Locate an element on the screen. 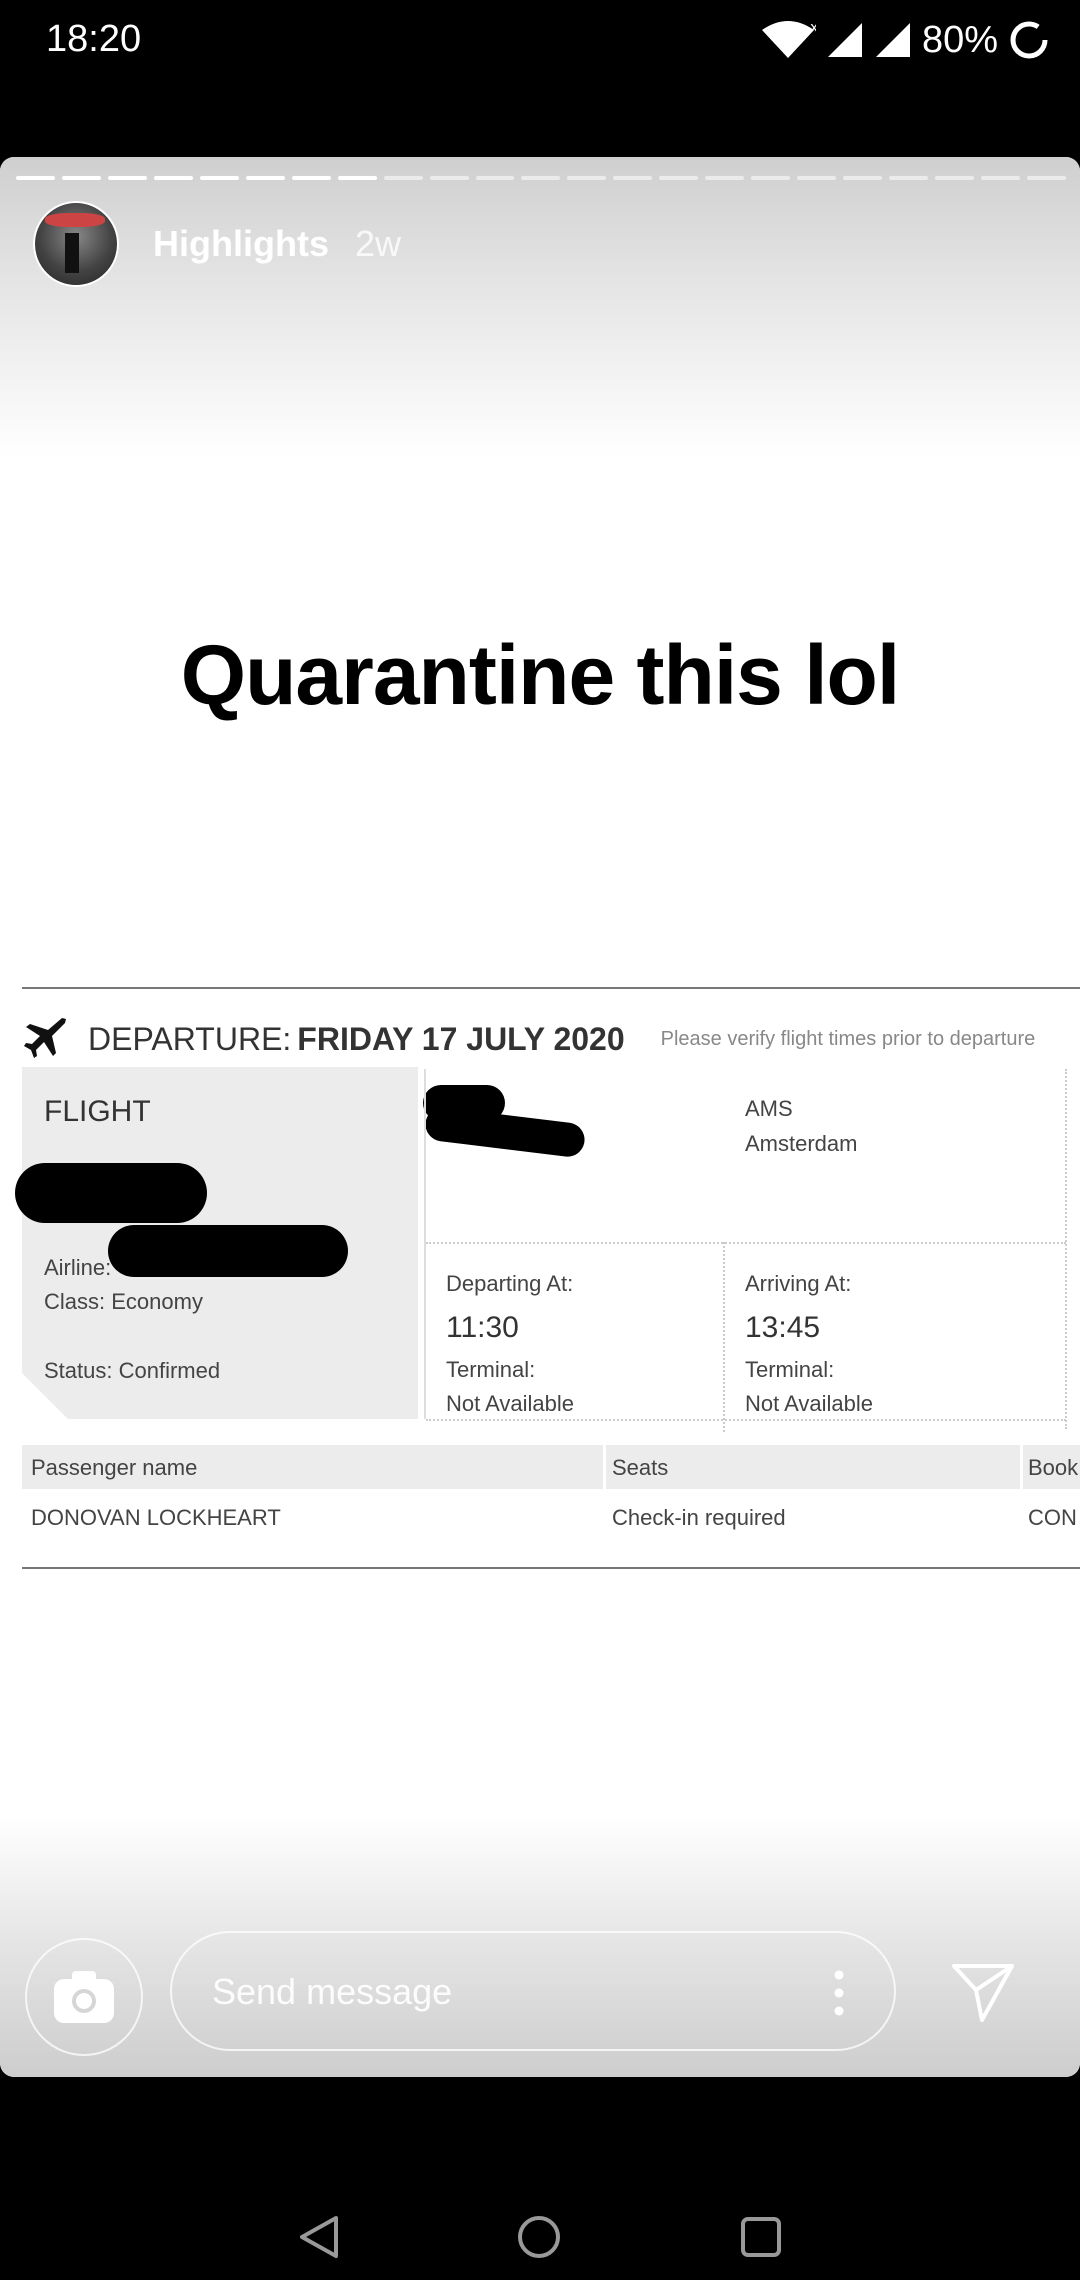 This screenshot has width=1080, height=2280. flight-title: FLIGHT is located at coordinates (97, 1111).